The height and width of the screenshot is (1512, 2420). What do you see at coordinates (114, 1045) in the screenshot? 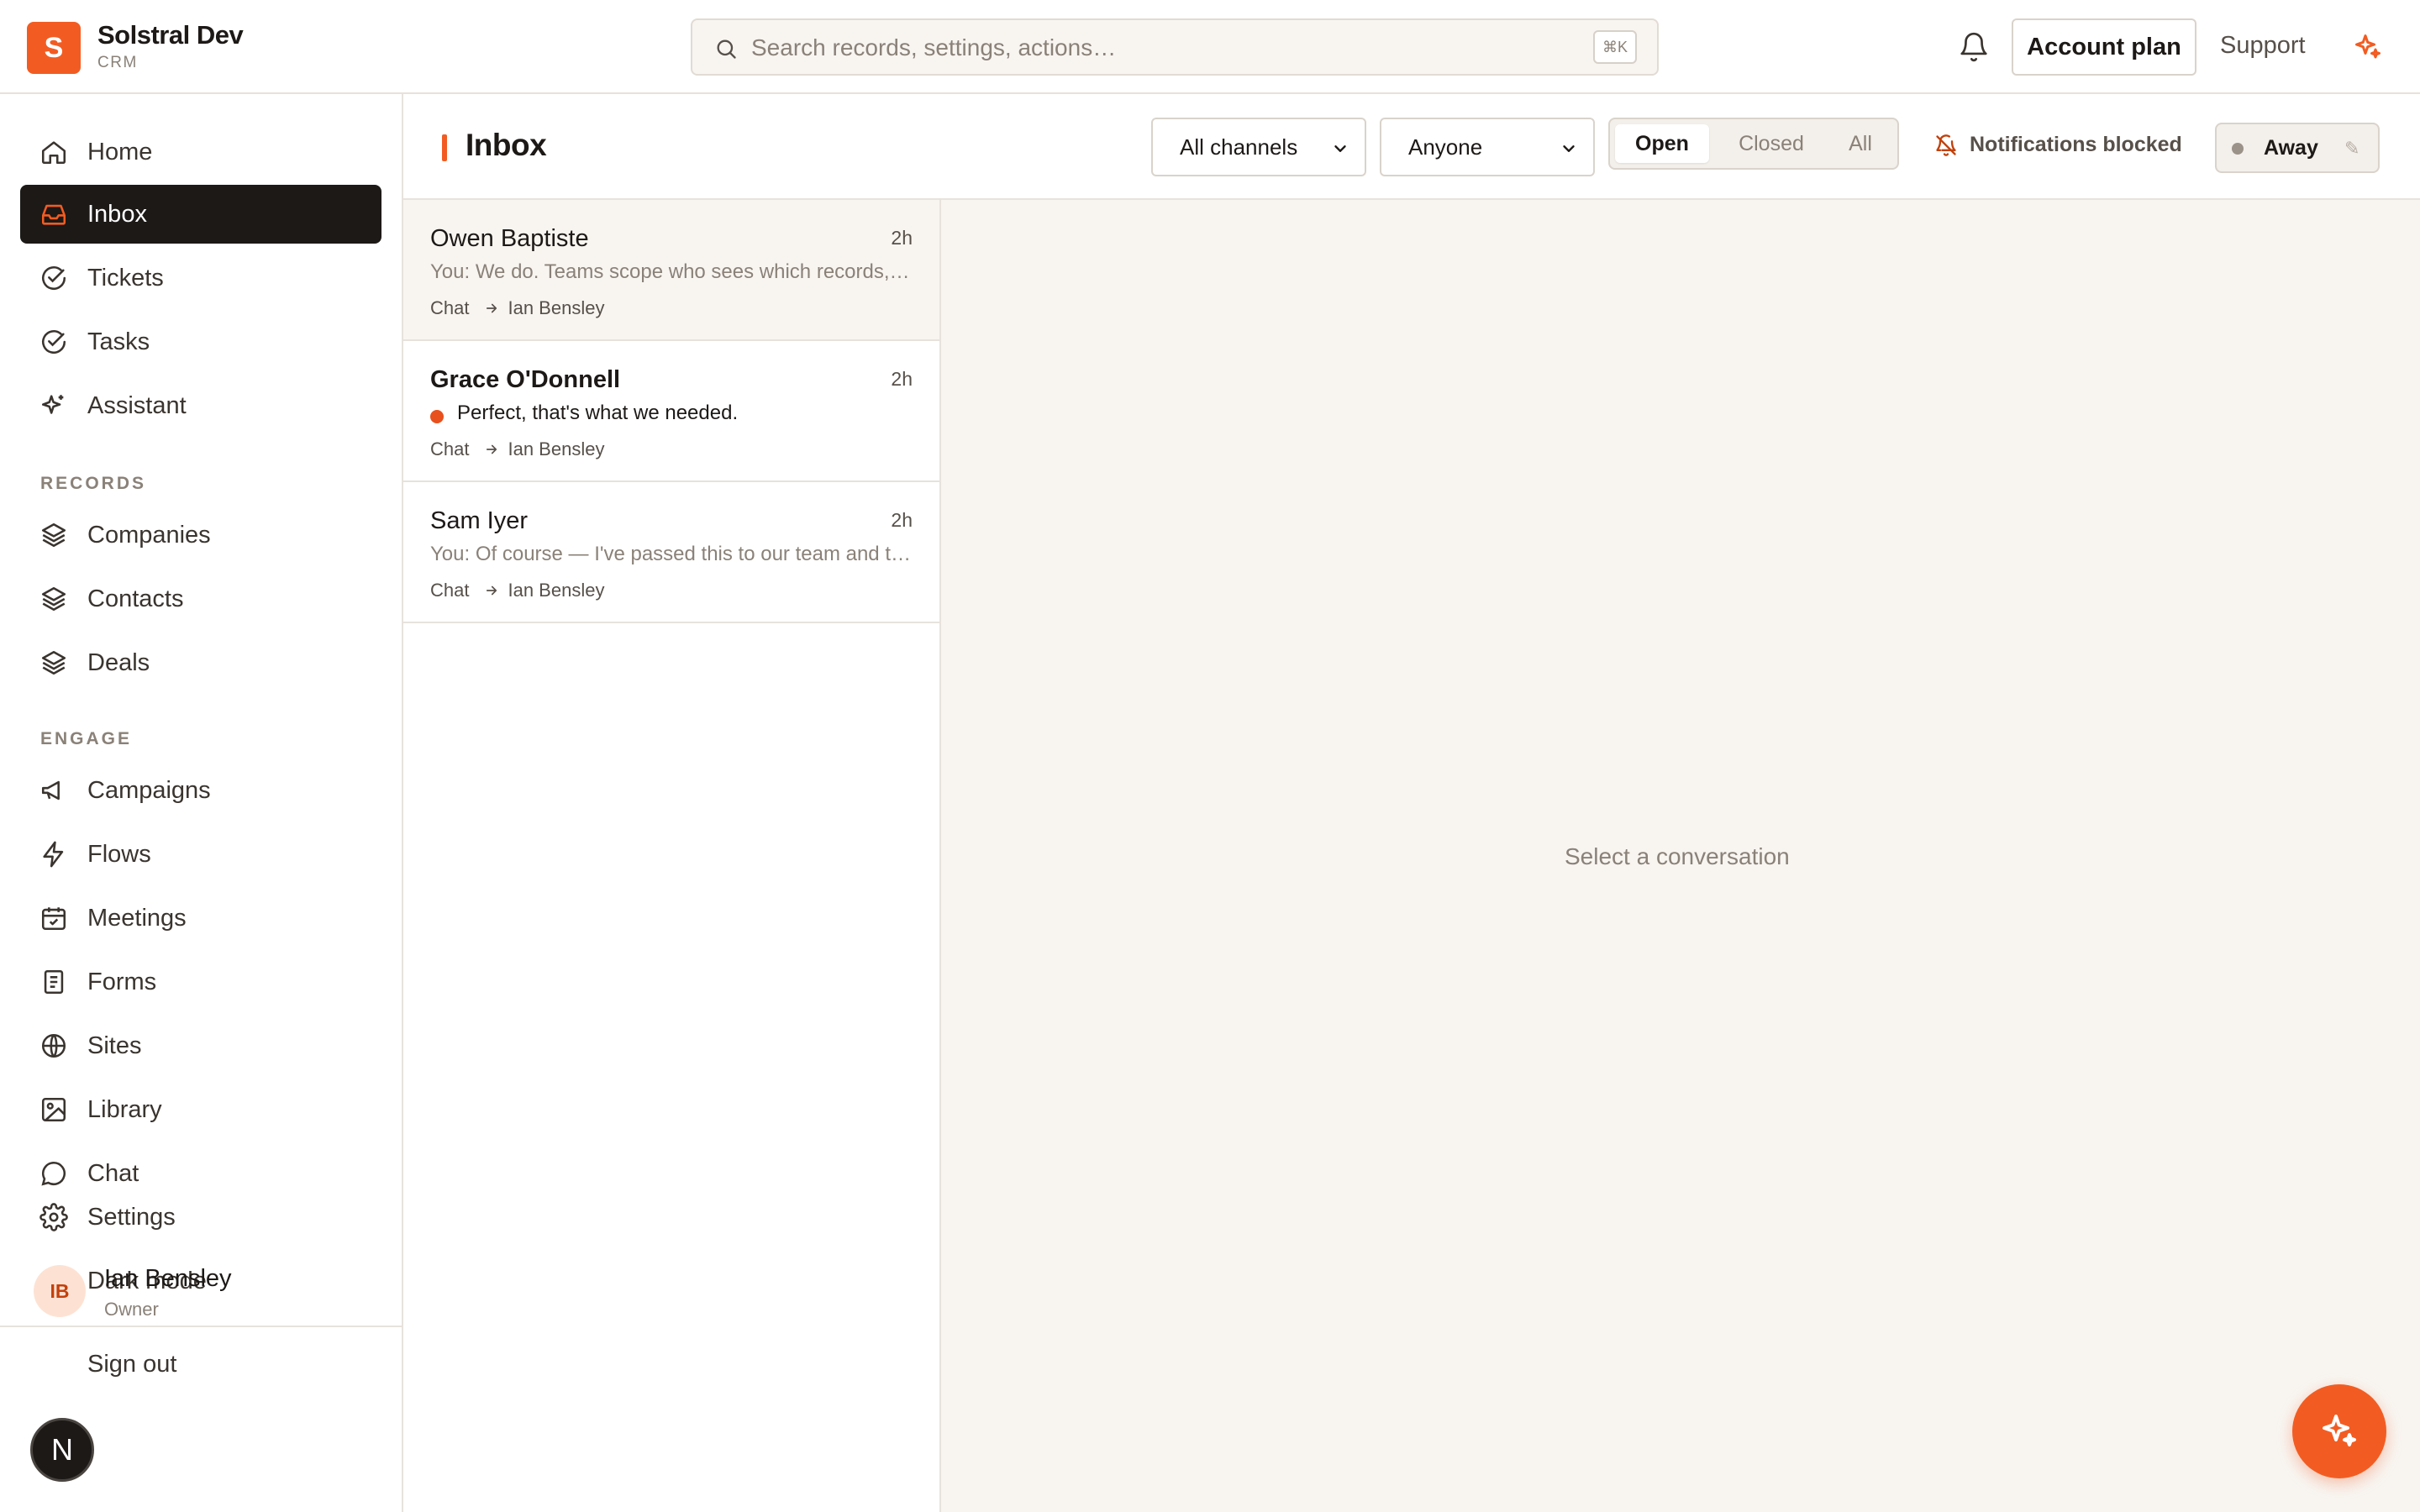
I see `sidebar-item-label: Sites` at bounding box center [114, 1045].